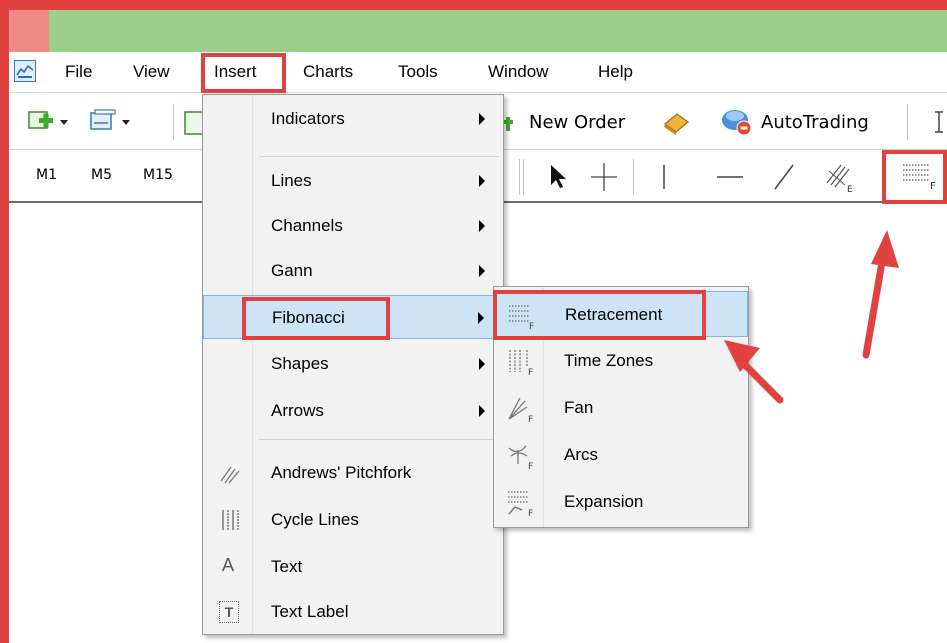 This screenshot has height=643, width=947. I want to click on autotrading-icon-button, so click(737, 124).